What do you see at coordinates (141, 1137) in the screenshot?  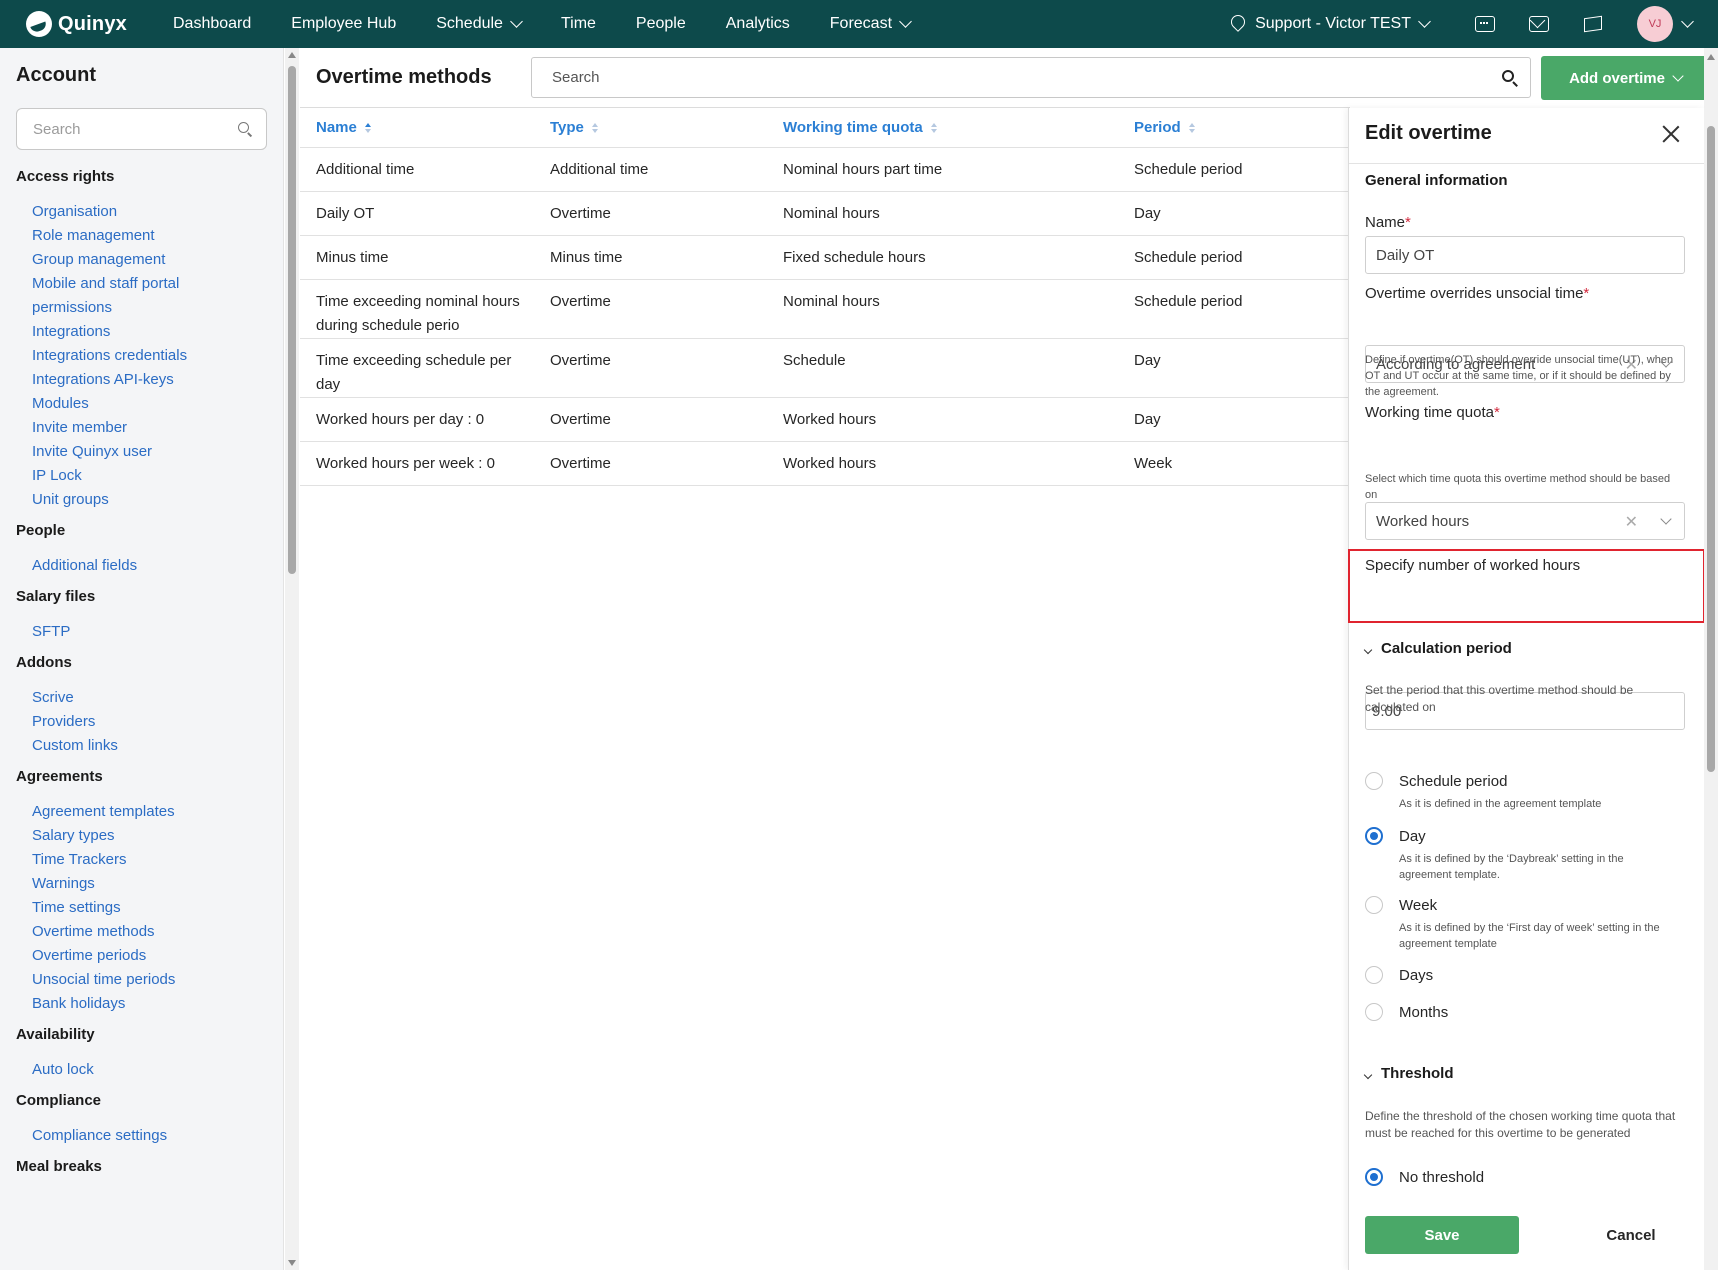 I see `sidebar-item: Compliance settings` at bounding box center [141, 1137].